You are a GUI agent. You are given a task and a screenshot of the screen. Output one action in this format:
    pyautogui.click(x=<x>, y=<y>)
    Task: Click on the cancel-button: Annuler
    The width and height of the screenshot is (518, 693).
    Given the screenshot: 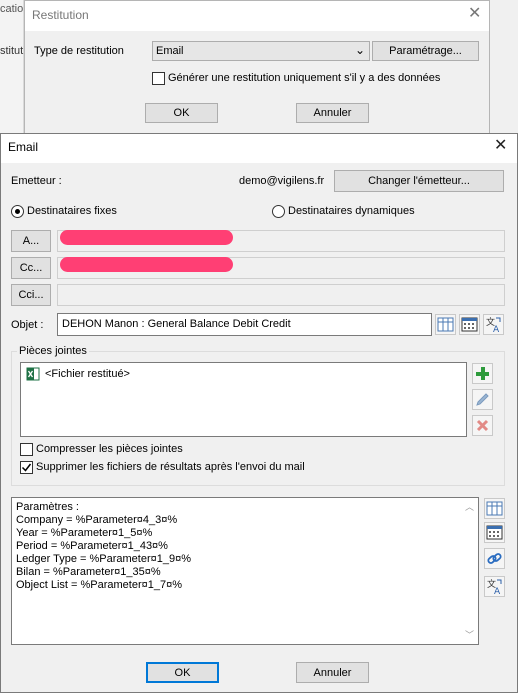 What is the action you would take?
    pyautogui.click(x=332, y=672)
    